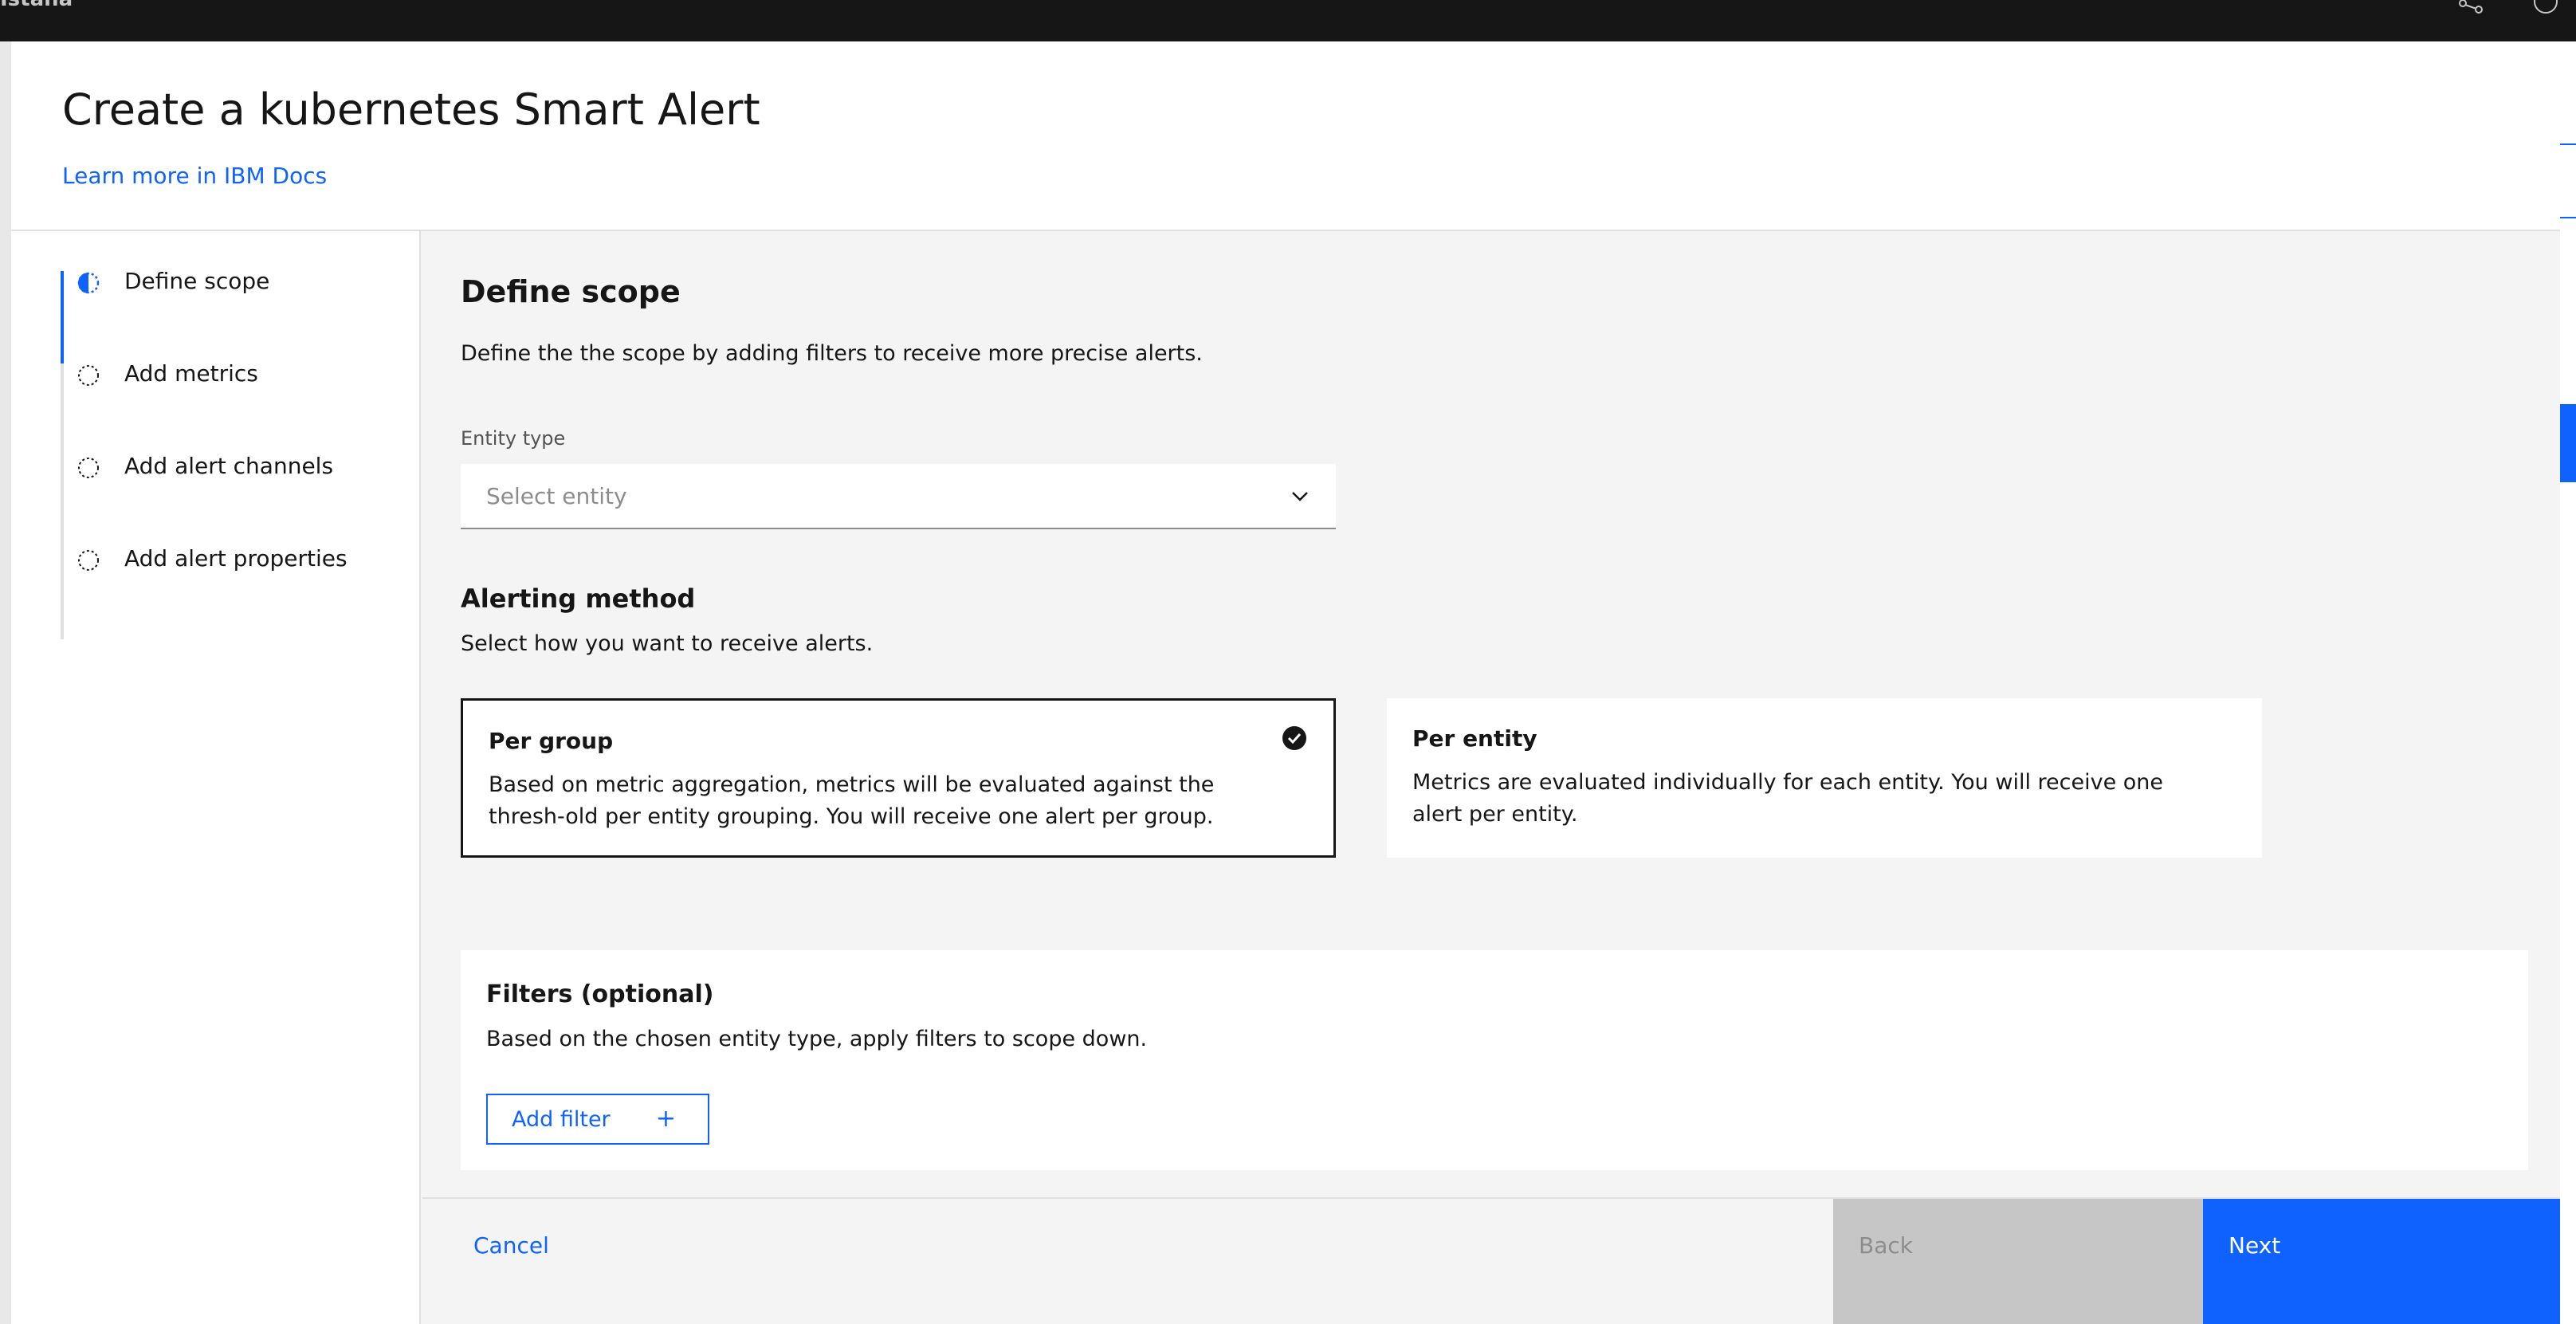  What do you see at coordinates (561, 1119) in the screenshot?
I see `add-filter-label: Add filter` at bounding box center [561, 1119].